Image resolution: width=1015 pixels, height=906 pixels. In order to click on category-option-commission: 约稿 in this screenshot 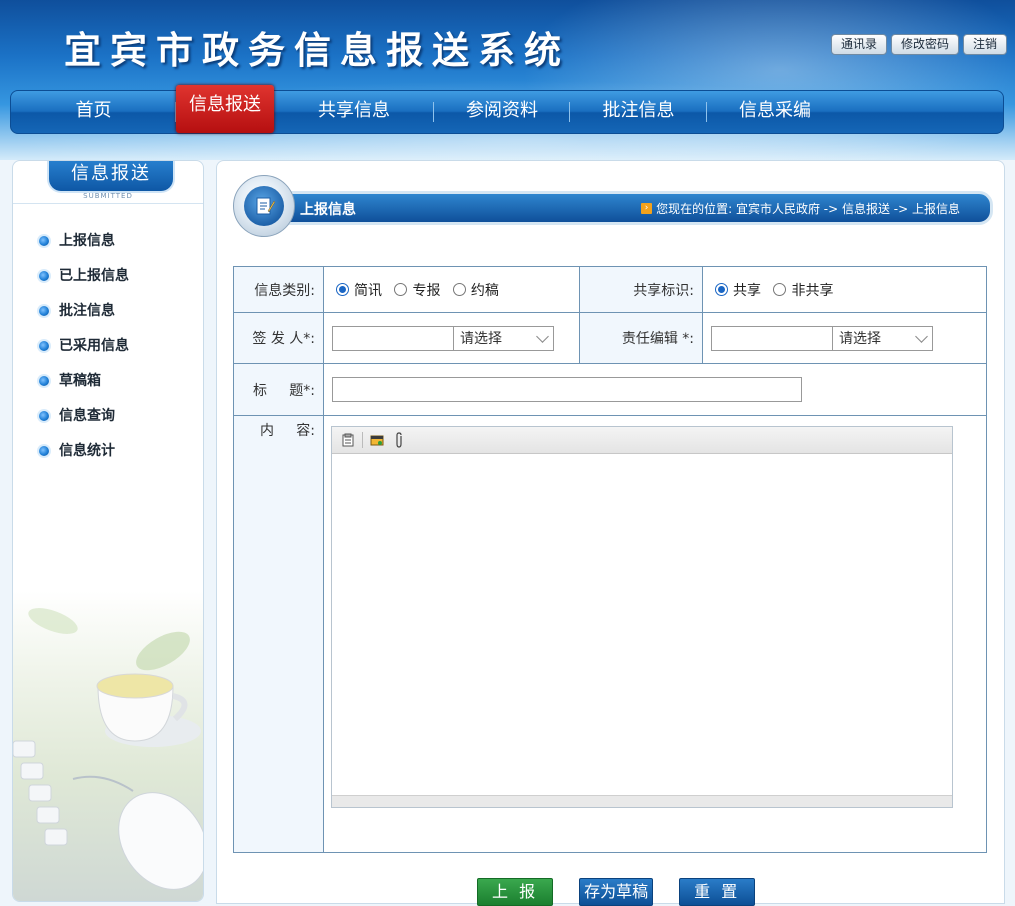, I will do `click(475, 290)`.